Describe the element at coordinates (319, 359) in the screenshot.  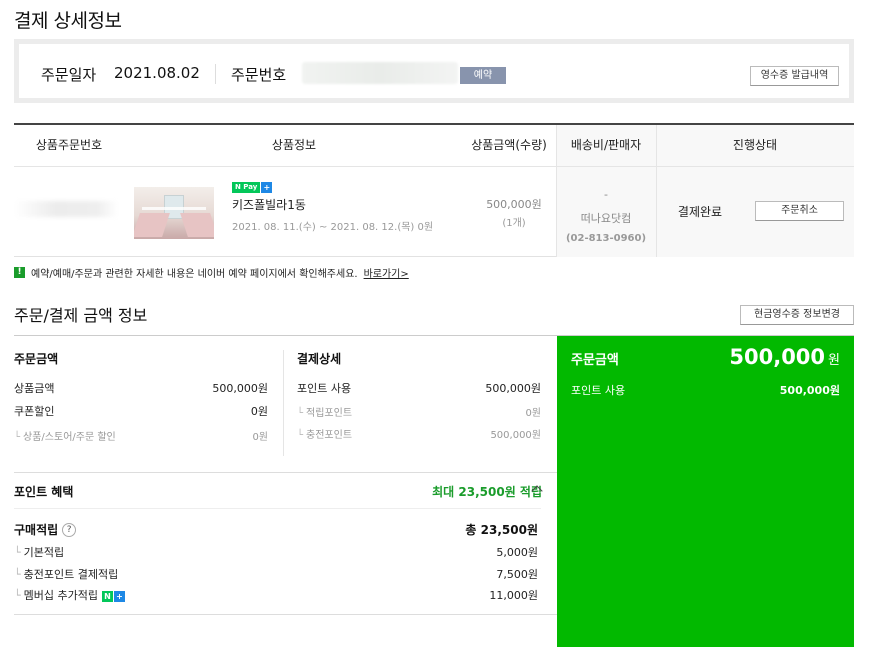
I see `payment-detail-title: 결제상세` at that location.